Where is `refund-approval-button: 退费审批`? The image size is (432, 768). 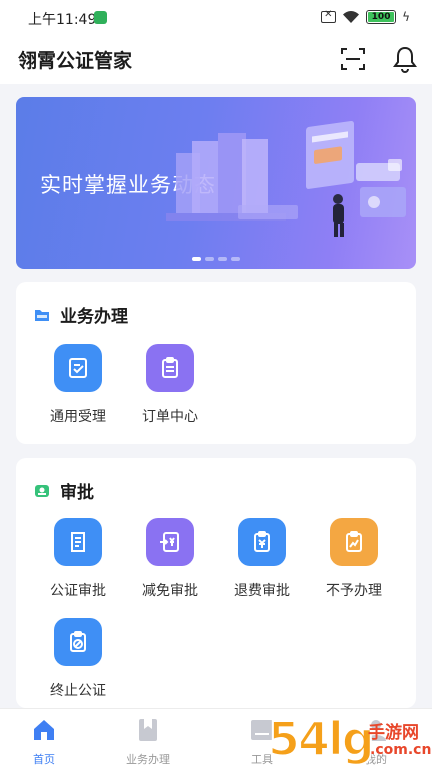 refund-approval-button: 退费审批 is located at coordinates (262, 559).